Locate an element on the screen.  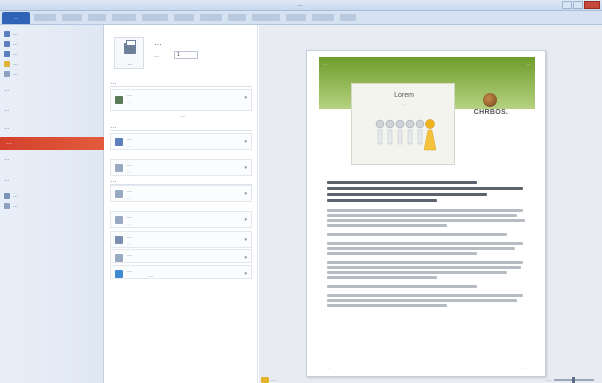
open-folder-icon is located at coordinates (7, 63).